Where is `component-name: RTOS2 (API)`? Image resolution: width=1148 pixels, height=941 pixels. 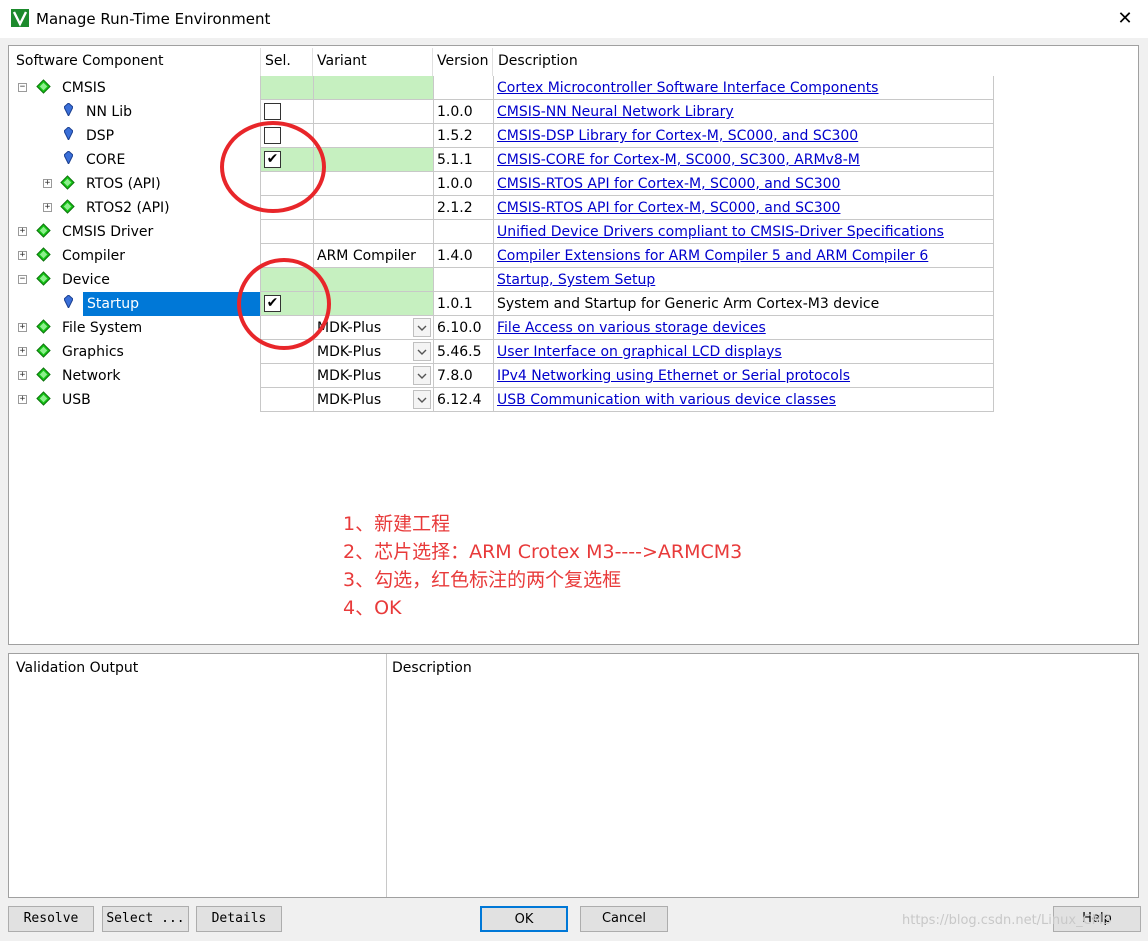 component-name: RTOS2 (API) is located at coordinates (128, 208).